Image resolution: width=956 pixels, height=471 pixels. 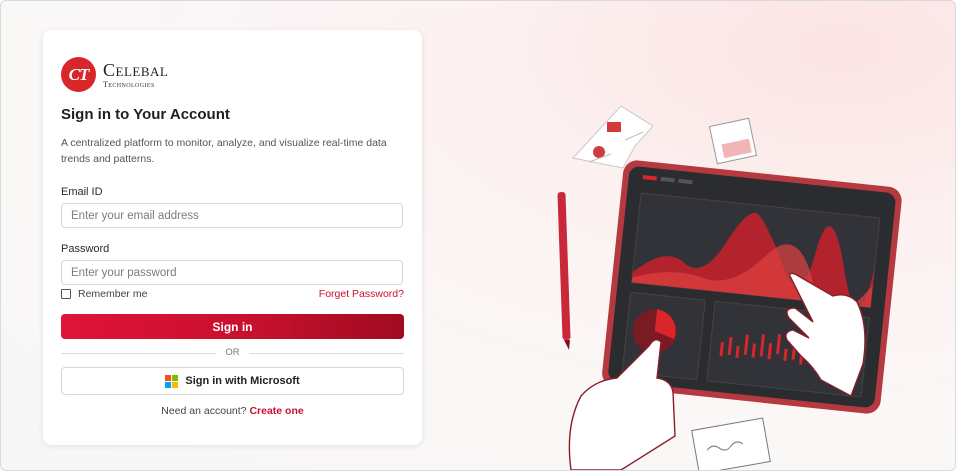 I want to click on password-label: Password, so click(x=85, y=249).